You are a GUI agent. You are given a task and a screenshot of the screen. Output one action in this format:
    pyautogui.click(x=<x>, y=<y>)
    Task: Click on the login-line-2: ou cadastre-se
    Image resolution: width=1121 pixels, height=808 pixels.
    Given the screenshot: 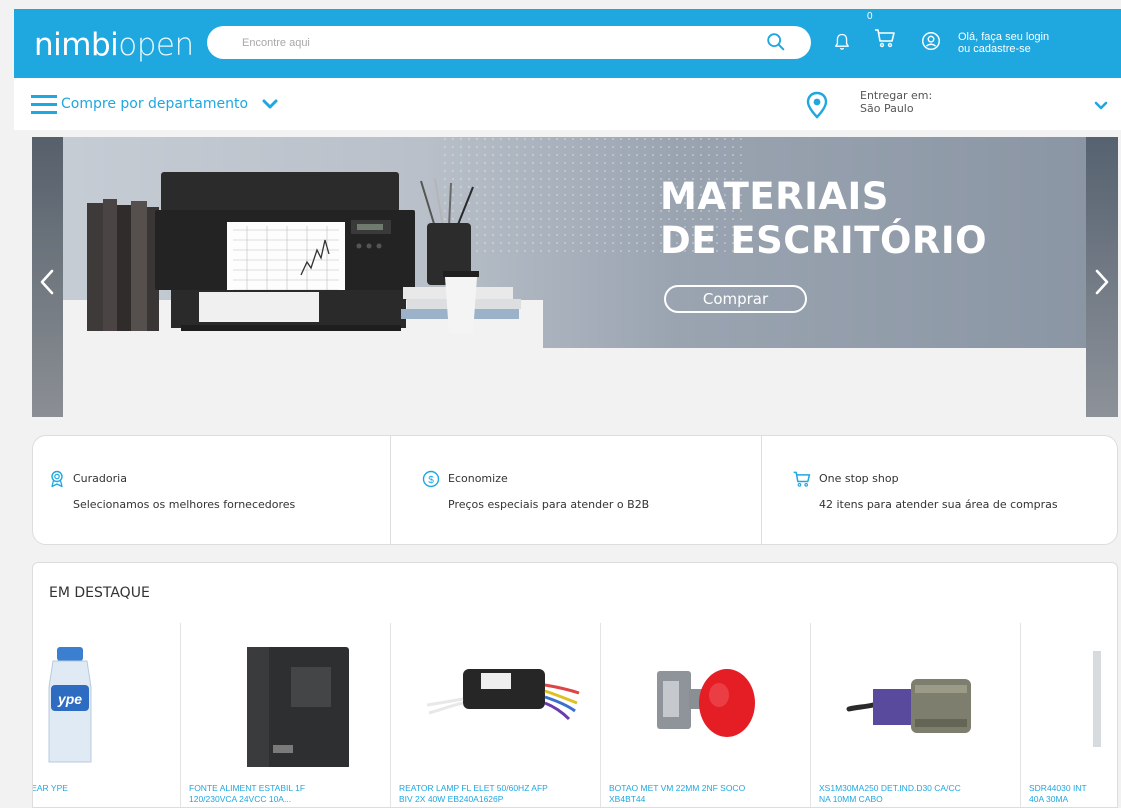 What is the action you would take?
    pyautogui.click(x=994, y=49)
    